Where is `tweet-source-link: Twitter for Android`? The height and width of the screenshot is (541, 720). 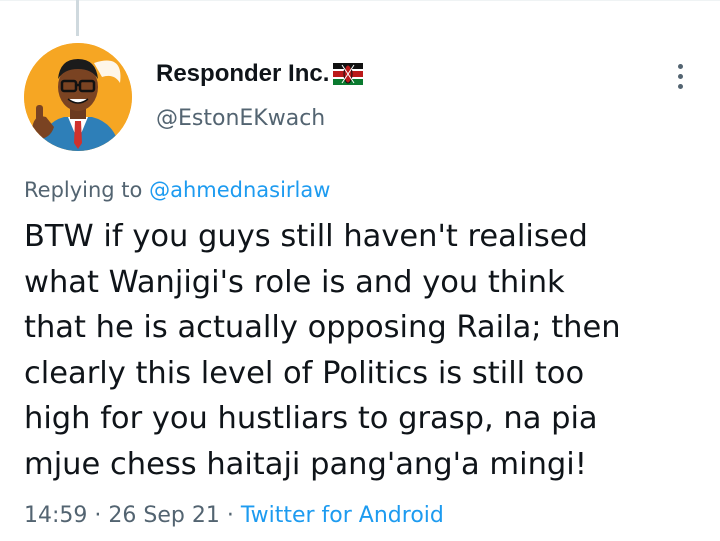
tweet-source-link: Twitter for Android is located at coordinates (342, 515).